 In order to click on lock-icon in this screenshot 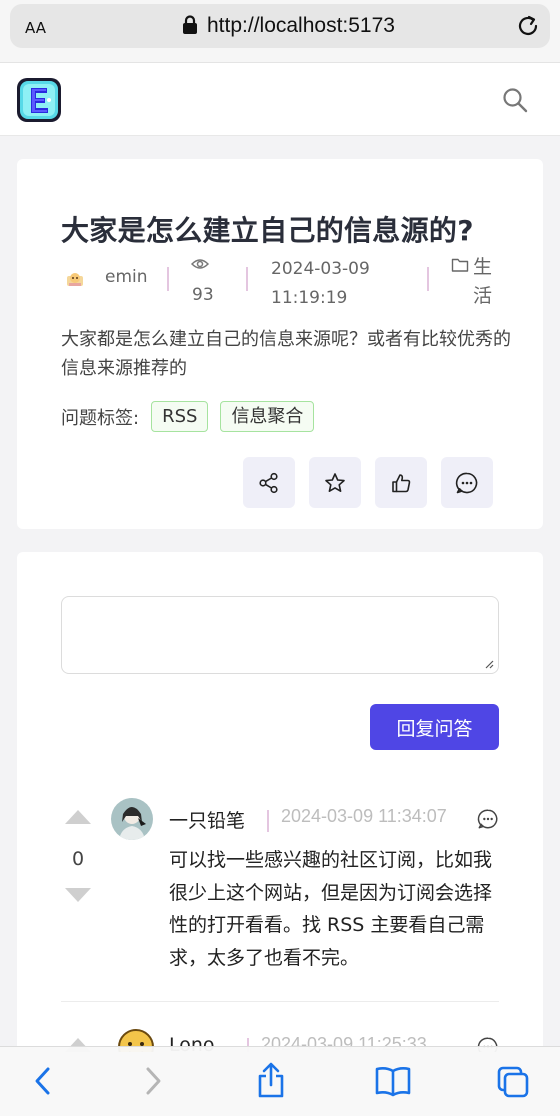, I will do `click(190, 24)`.